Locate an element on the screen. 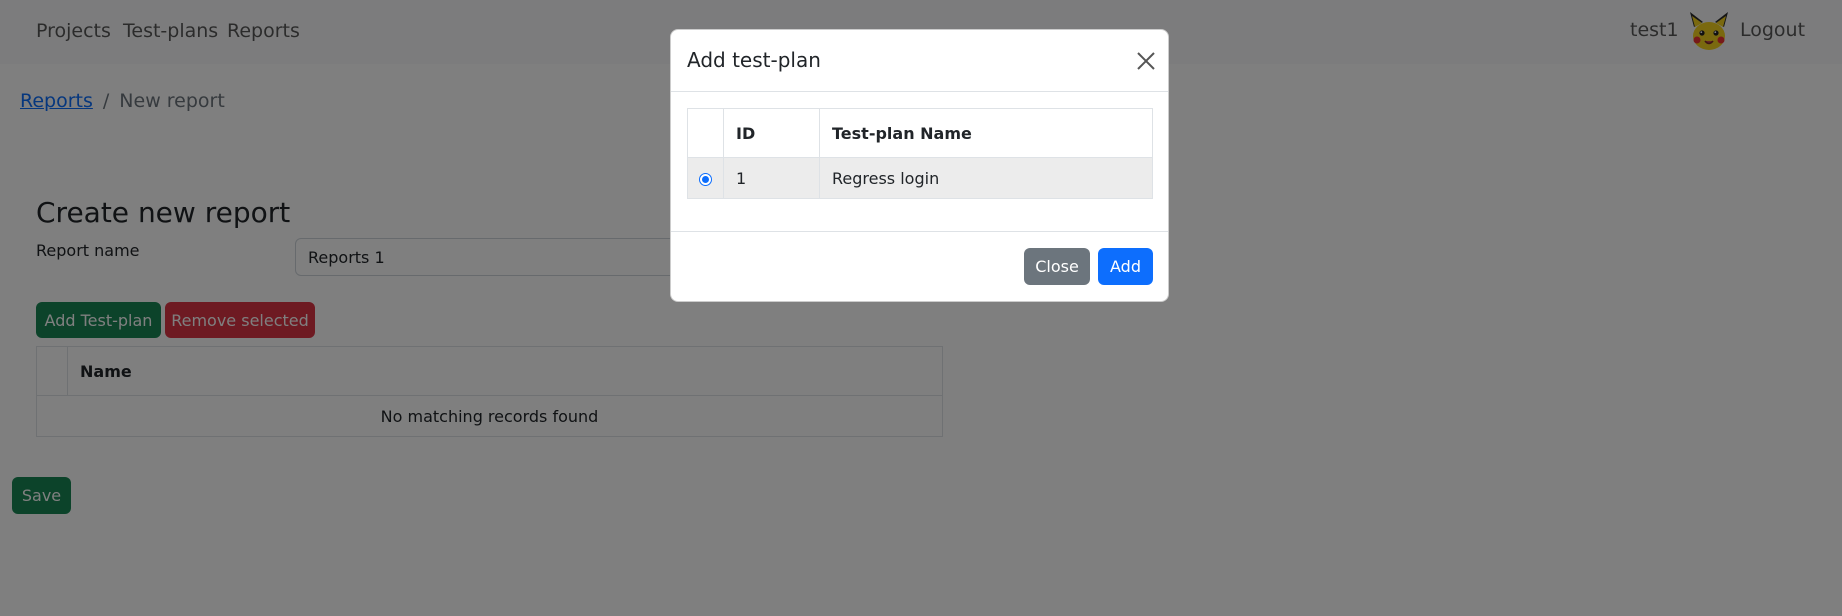  row-id-cell: 1 is located at coordinates (771, 178).